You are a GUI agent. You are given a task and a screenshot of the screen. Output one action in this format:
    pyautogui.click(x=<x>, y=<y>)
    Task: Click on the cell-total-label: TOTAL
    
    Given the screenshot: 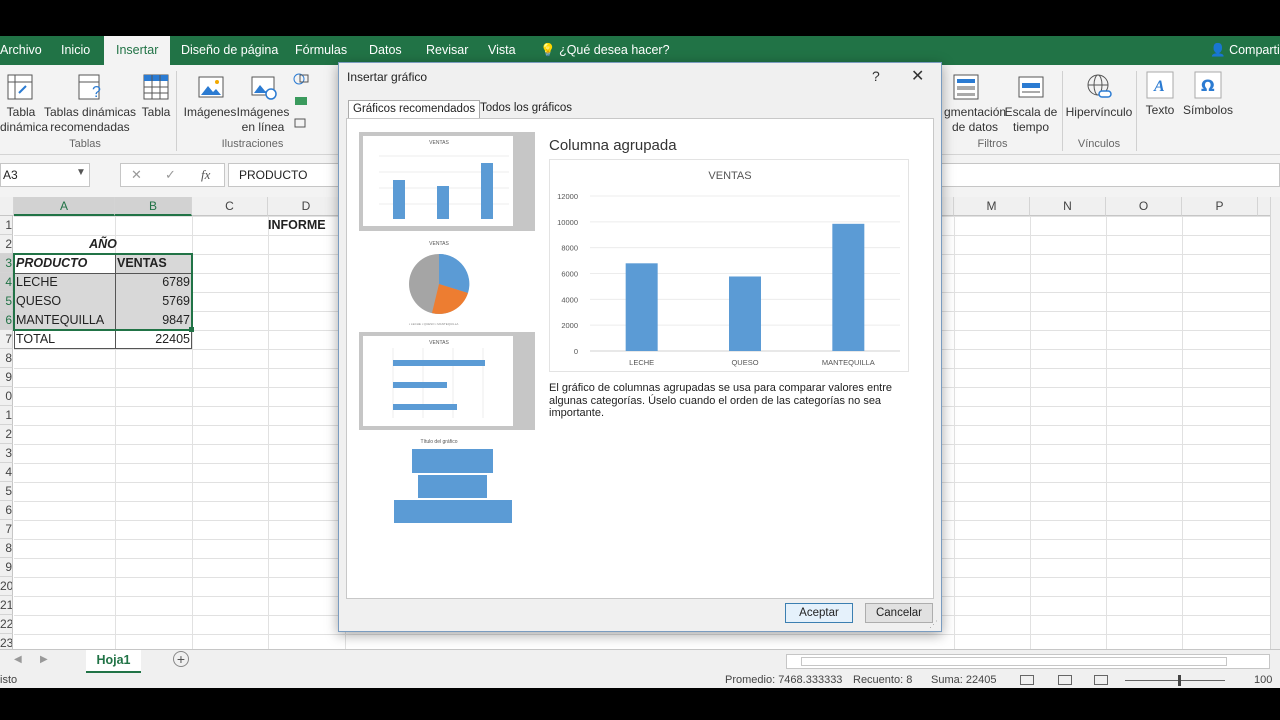 What is the action you would take?
    pyautogui.click(x=64, y=339)
    